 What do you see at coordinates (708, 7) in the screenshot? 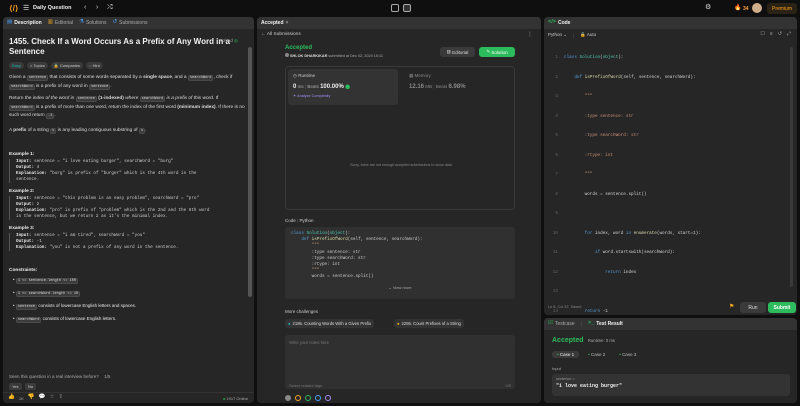
I see `settings-icon: ⚙` at bounding box center [708, 7].